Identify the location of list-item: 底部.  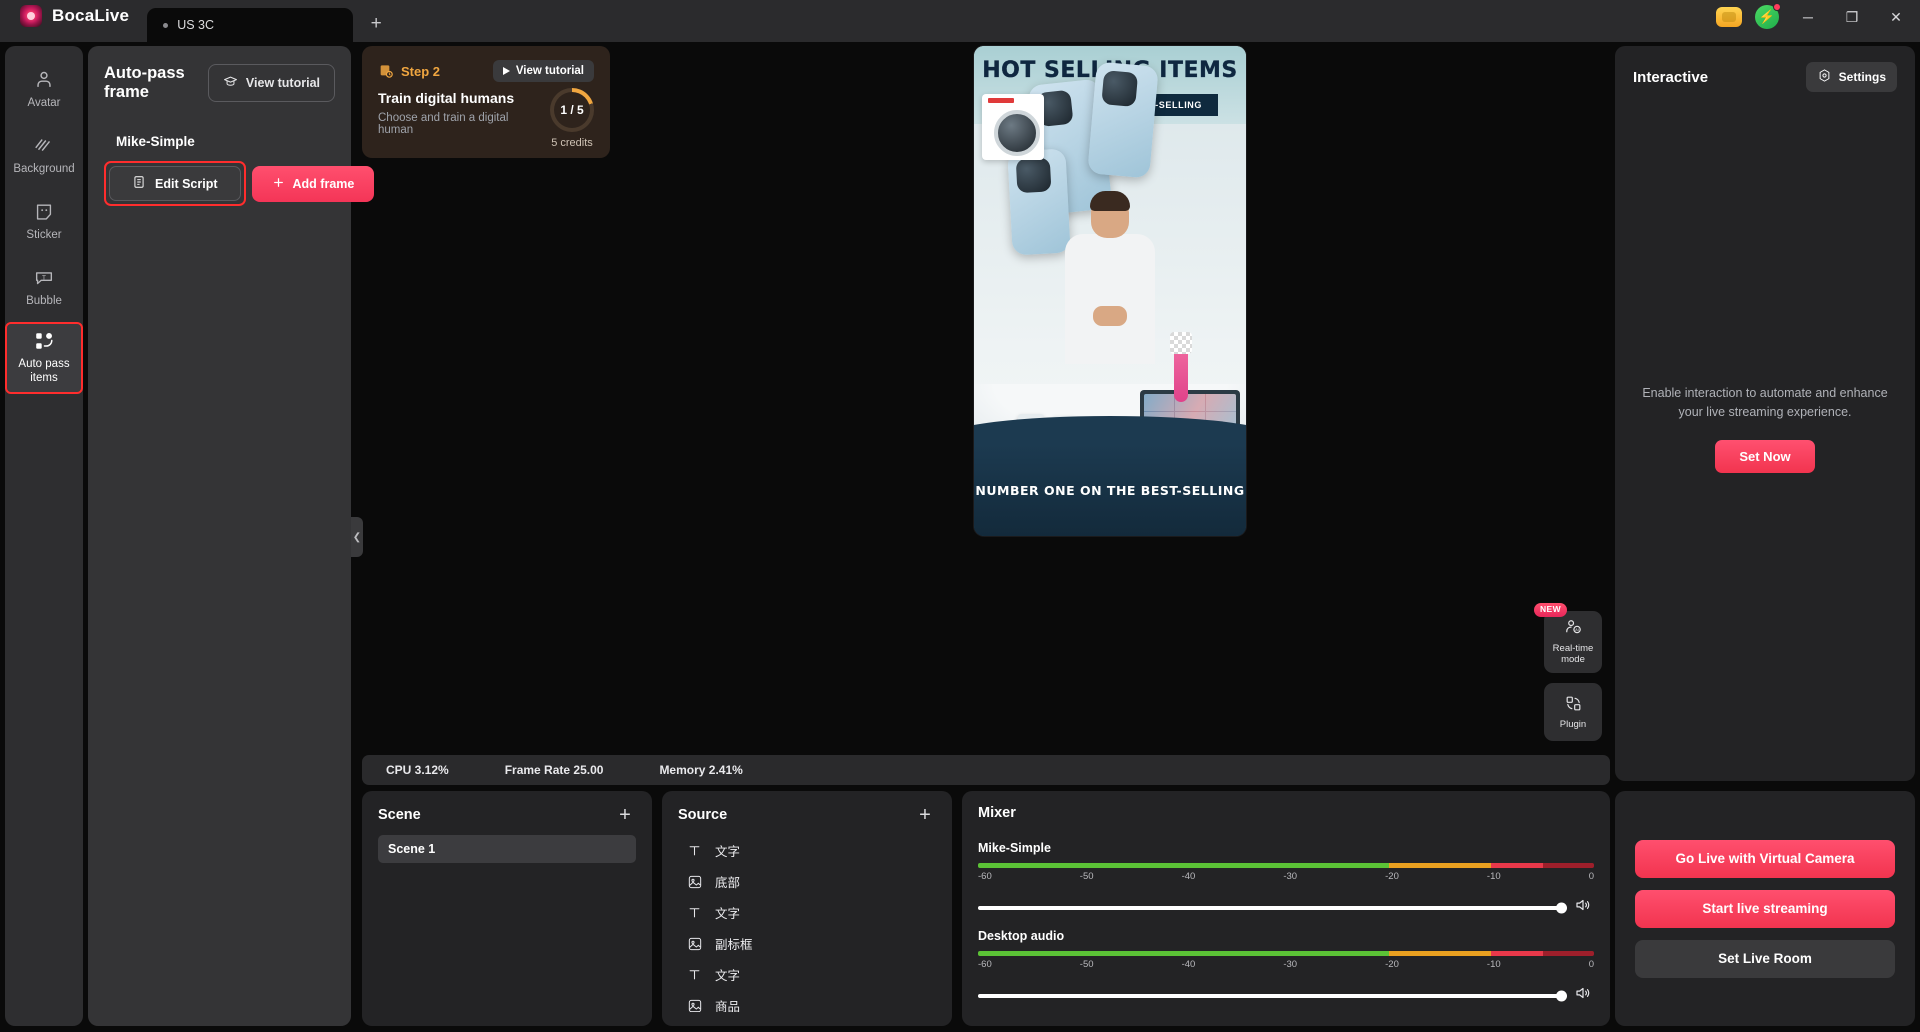
(807, 881).